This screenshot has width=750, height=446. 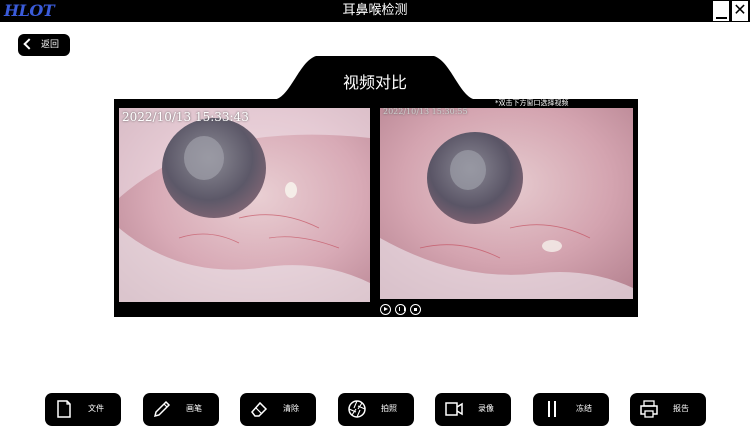 What do you see at coordinates (415, 309) in the screenshot?
I see `stop-icon` at bounding box center [415, 309].